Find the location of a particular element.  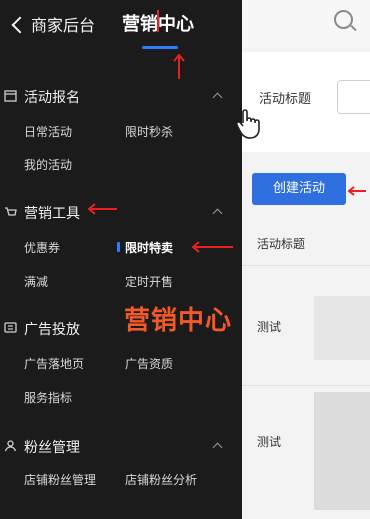

panel-header is located at coordinates (306, 24).